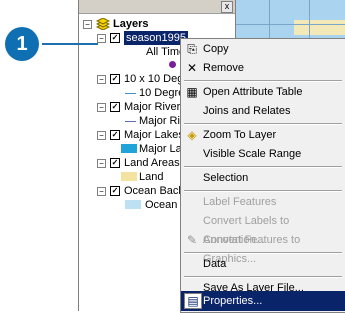 The height and width of the screenshot is (313, 345). What do you see at coordinates (192, 49) in the screenshot?
I see `copy-icon: ⎘` at bounding box center [192, 49].